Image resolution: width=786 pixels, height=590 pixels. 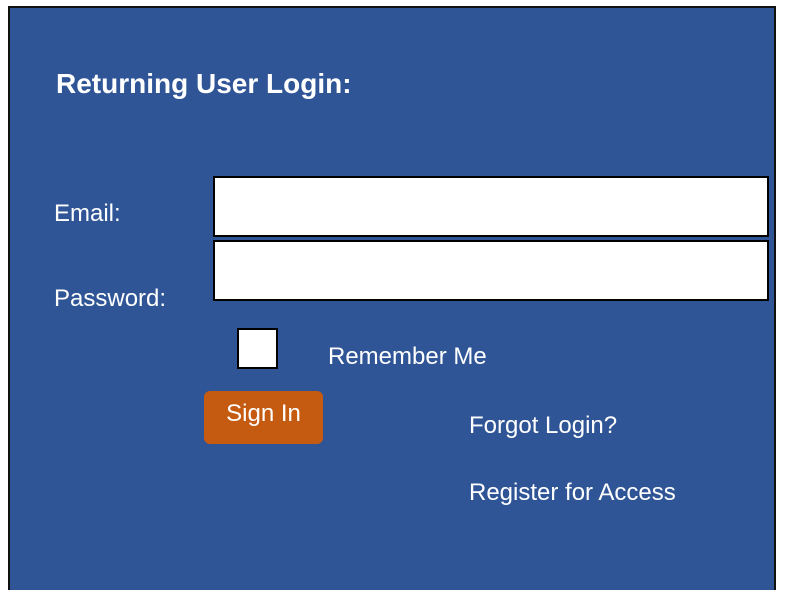 What do you see at coordinates (491, 270) in the screenshot?
I see `password-field` at bounding box center [491, 270].